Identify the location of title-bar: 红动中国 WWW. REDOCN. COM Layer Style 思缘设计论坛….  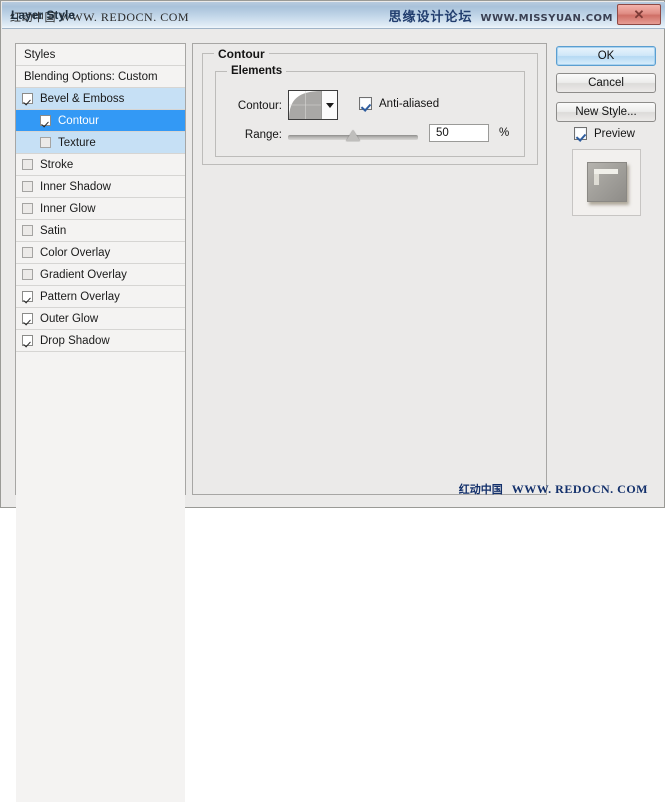
(333, 15).